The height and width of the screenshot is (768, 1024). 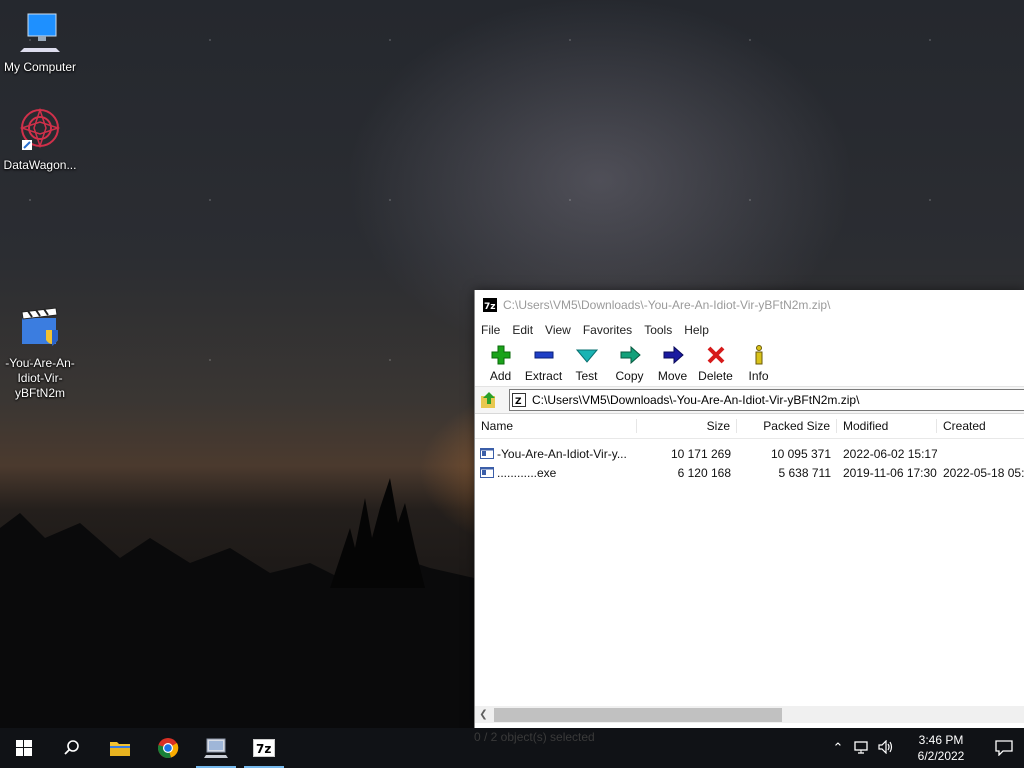 I want to click on extract-button: Extract, so click(x=543, y=365).